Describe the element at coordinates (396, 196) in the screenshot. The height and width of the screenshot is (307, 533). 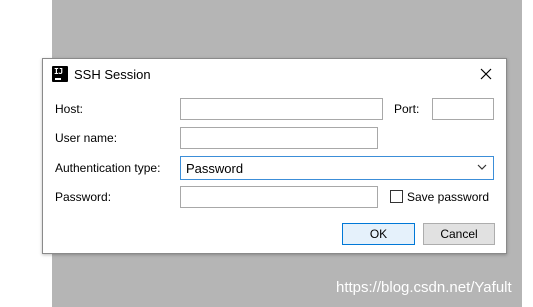
I see `save-password-checkbox` at that location.